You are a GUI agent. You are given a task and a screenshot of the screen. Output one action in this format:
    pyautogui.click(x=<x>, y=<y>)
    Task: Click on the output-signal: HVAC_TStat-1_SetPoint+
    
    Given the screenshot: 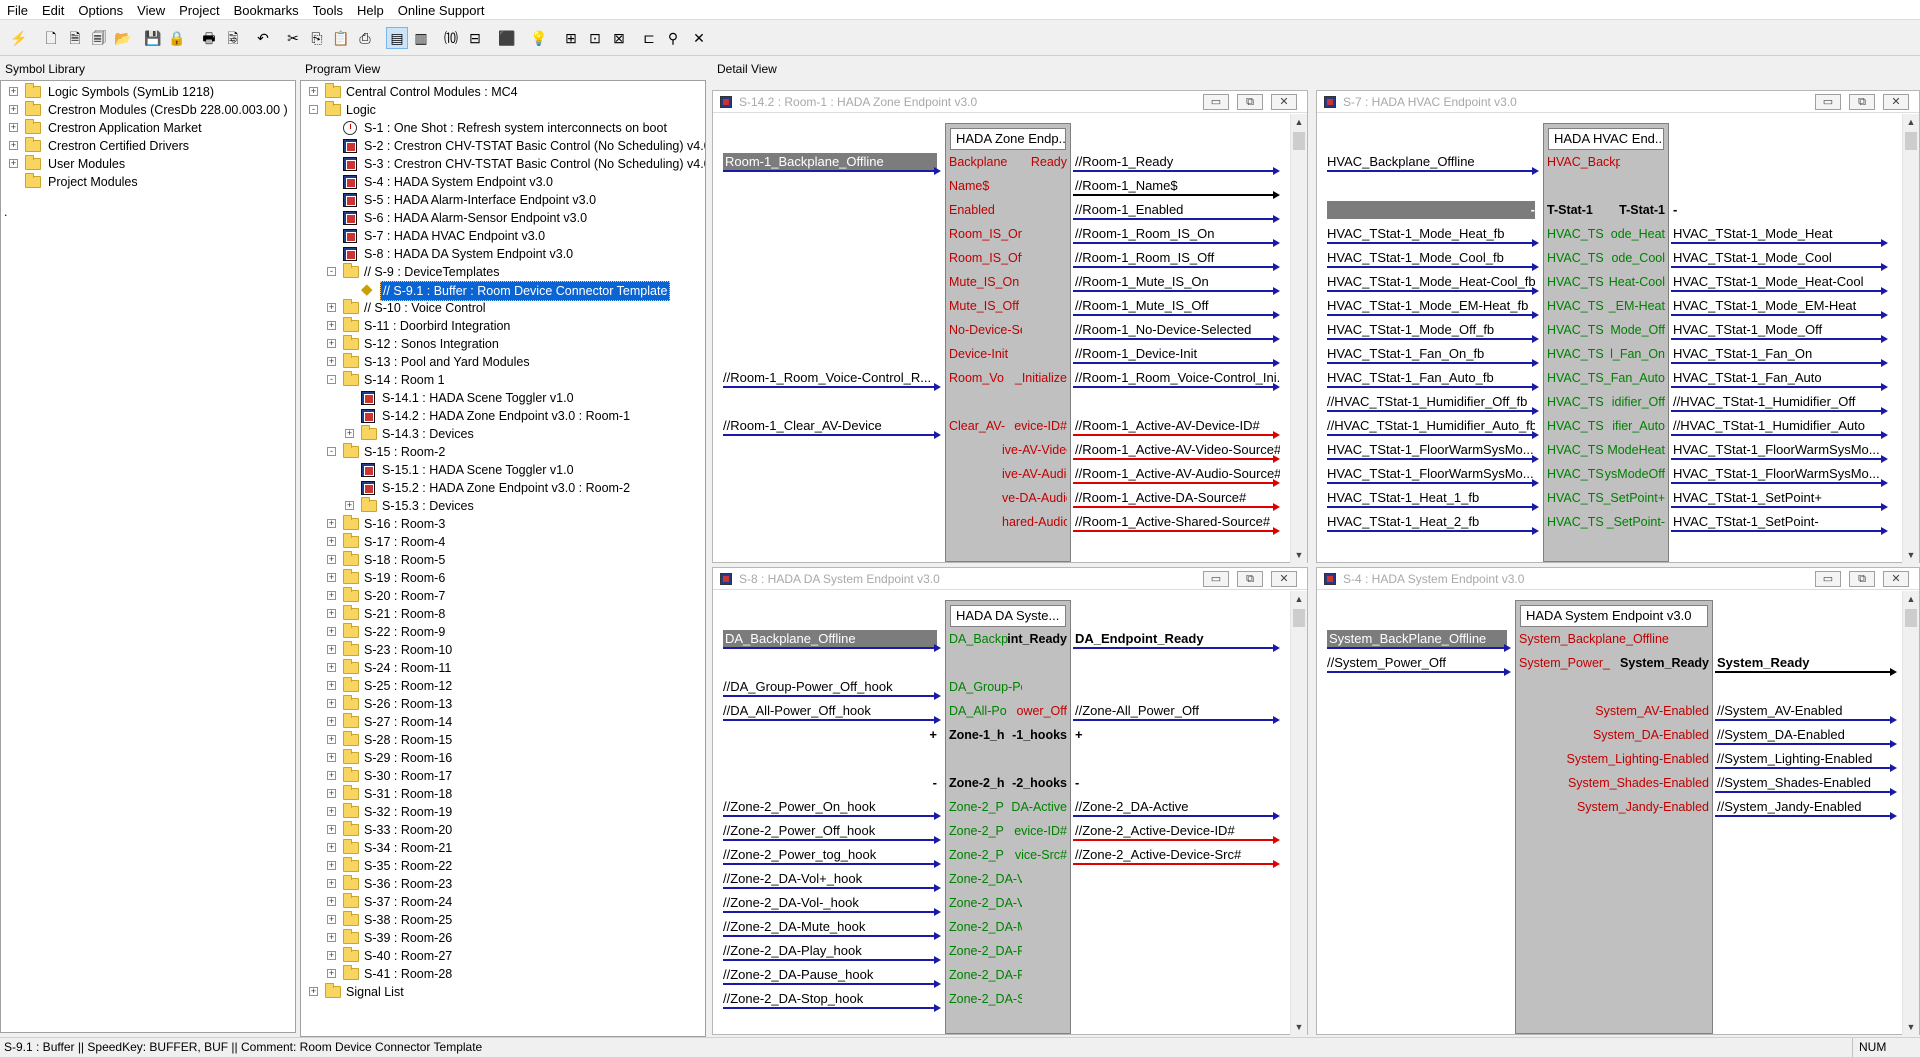 What is the action you would take?
    pyautogui.click(x=1780, y=498)
    